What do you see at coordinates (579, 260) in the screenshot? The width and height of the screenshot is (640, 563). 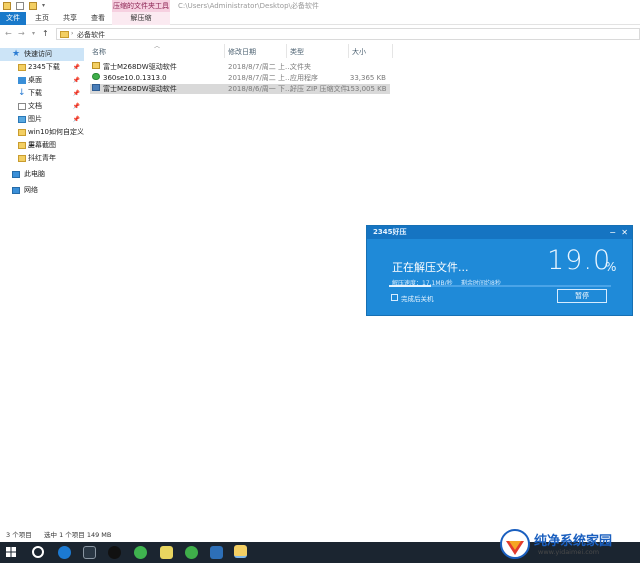 I see `progress-percent: 19.0` at bounding box center [579, 260].